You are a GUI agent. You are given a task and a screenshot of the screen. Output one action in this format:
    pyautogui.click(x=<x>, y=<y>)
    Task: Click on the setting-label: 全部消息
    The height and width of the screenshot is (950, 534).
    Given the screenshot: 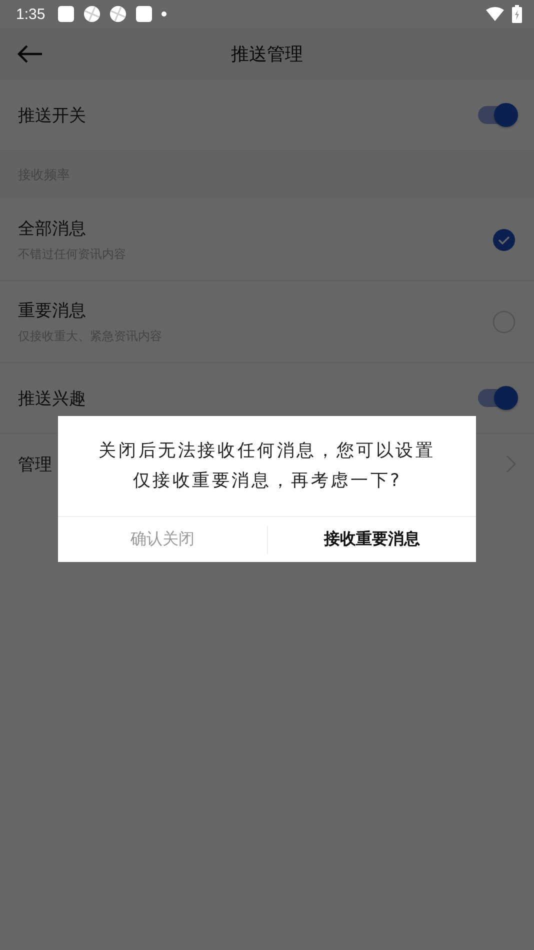 What is the action you would take?
    pyautogui.click(x=52, y=229)
    